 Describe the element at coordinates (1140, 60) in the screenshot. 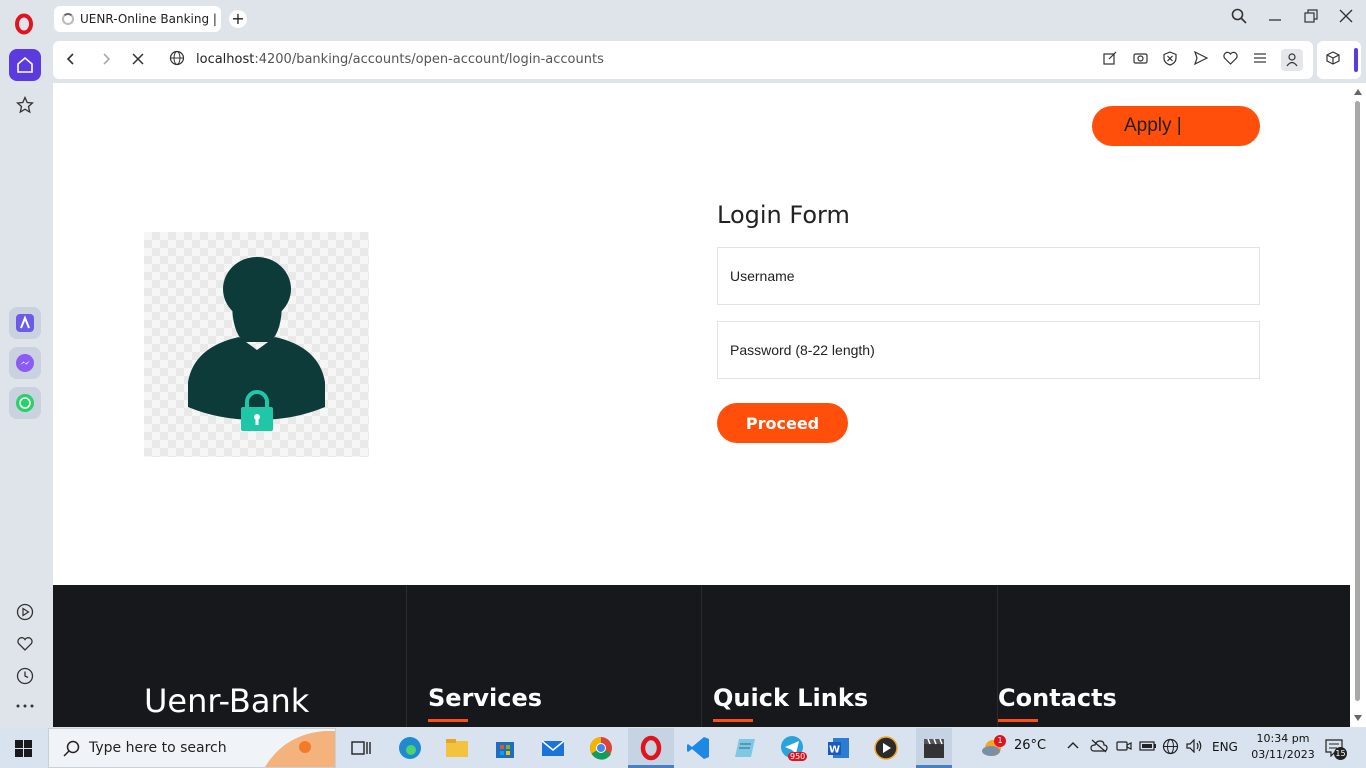

I see `snapshot-camera-icon` at that location.